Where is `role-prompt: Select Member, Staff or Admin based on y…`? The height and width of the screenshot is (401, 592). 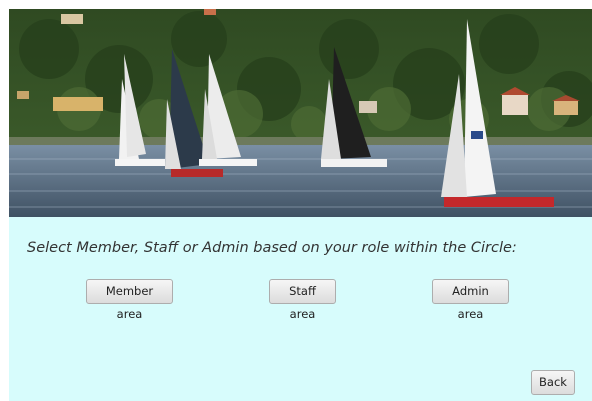
role-prompt: Select Member, Staff or Admin based on y… is located at coordinates (272, 248).